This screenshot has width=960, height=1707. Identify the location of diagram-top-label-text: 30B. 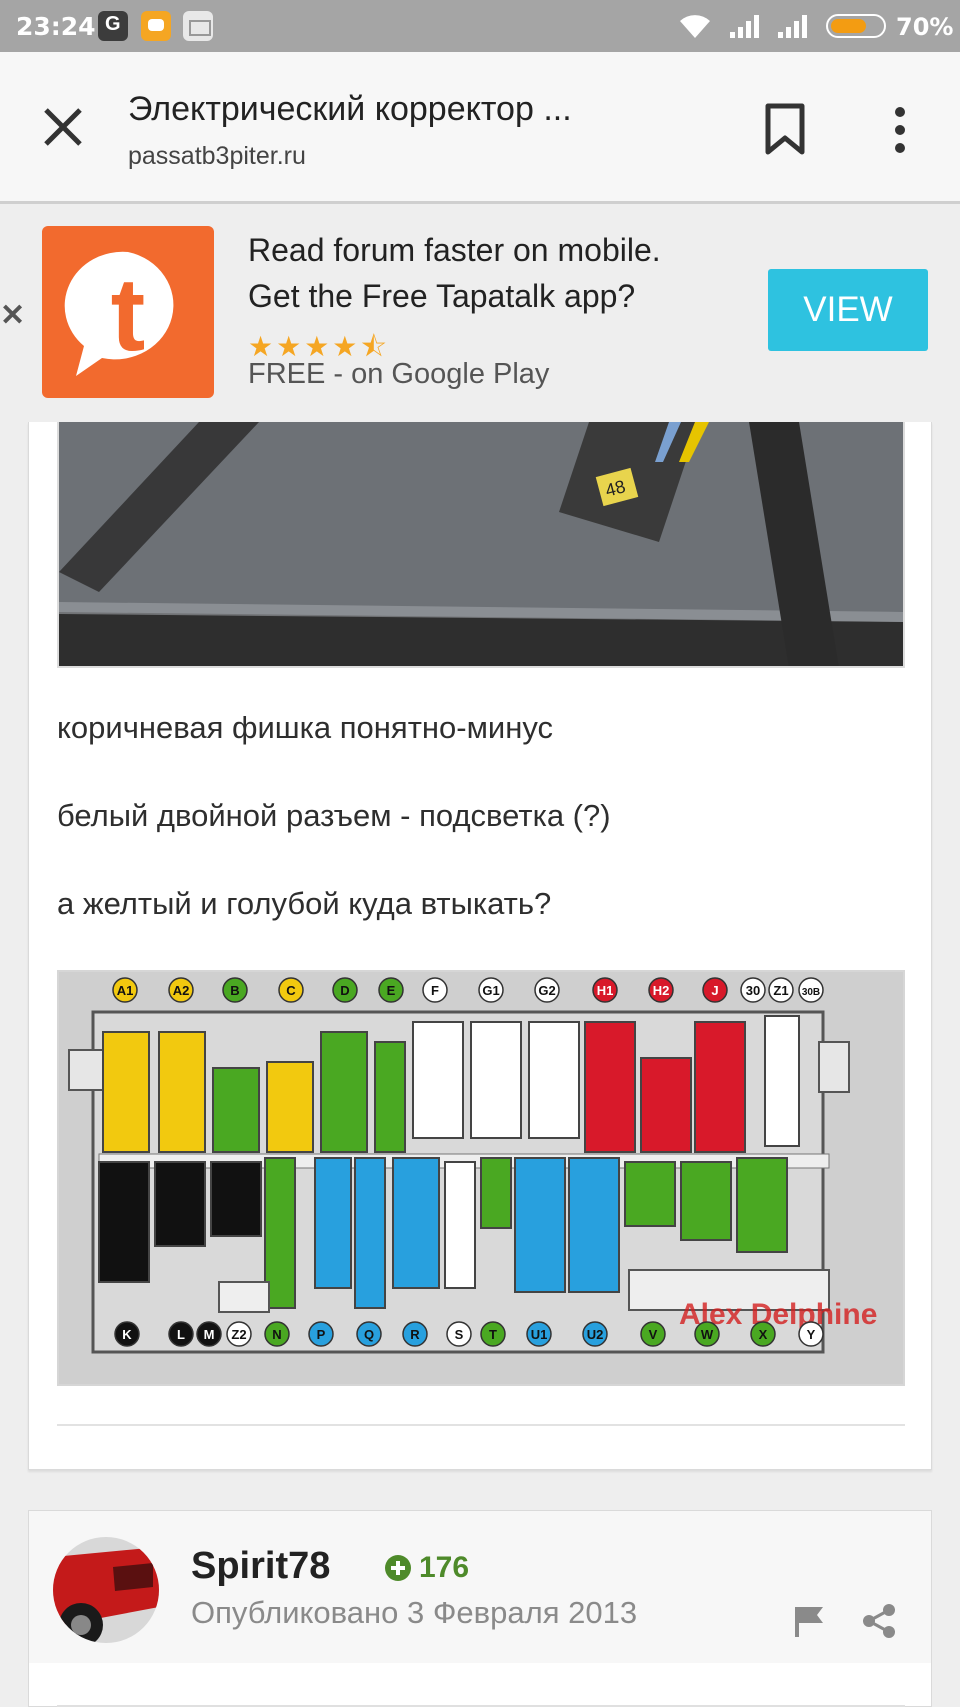
(811, 992).